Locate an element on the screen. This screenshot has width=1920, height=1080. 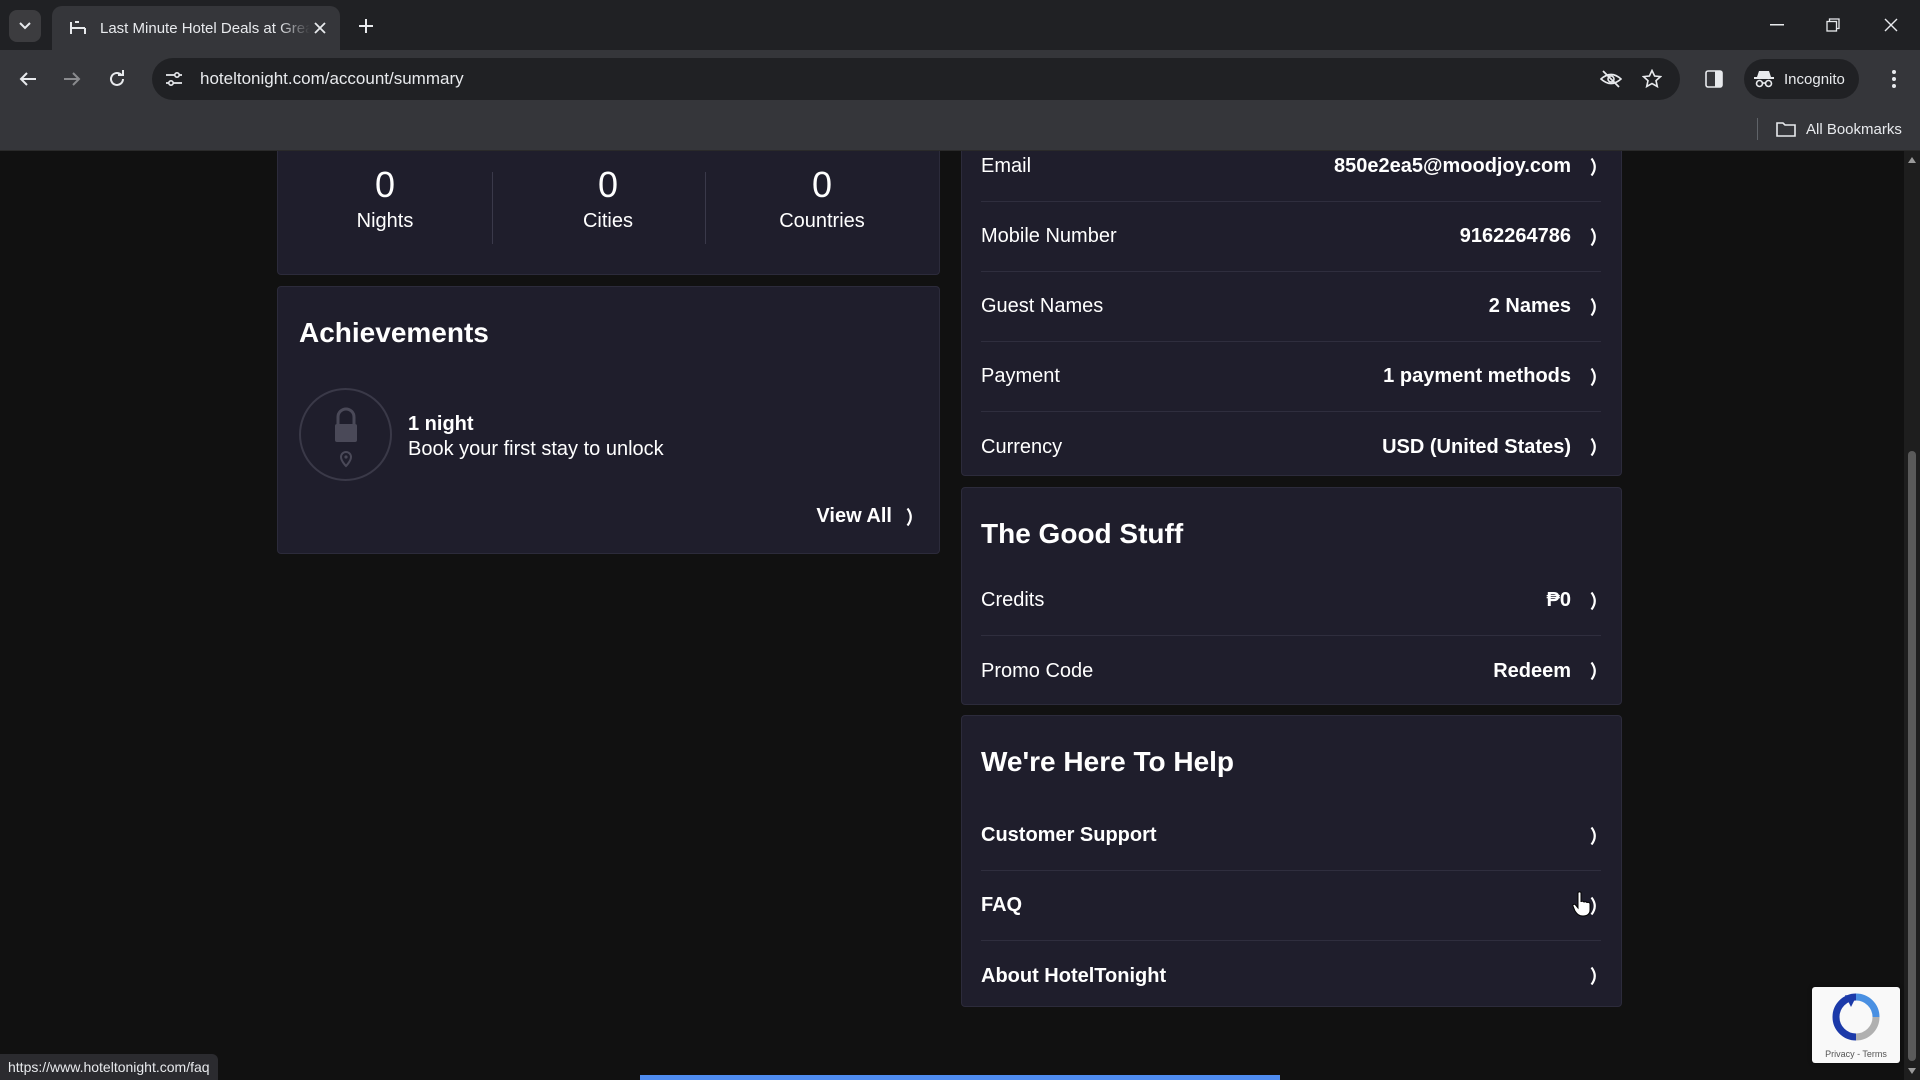
tab-search-button is located at coordinates (25, 26).